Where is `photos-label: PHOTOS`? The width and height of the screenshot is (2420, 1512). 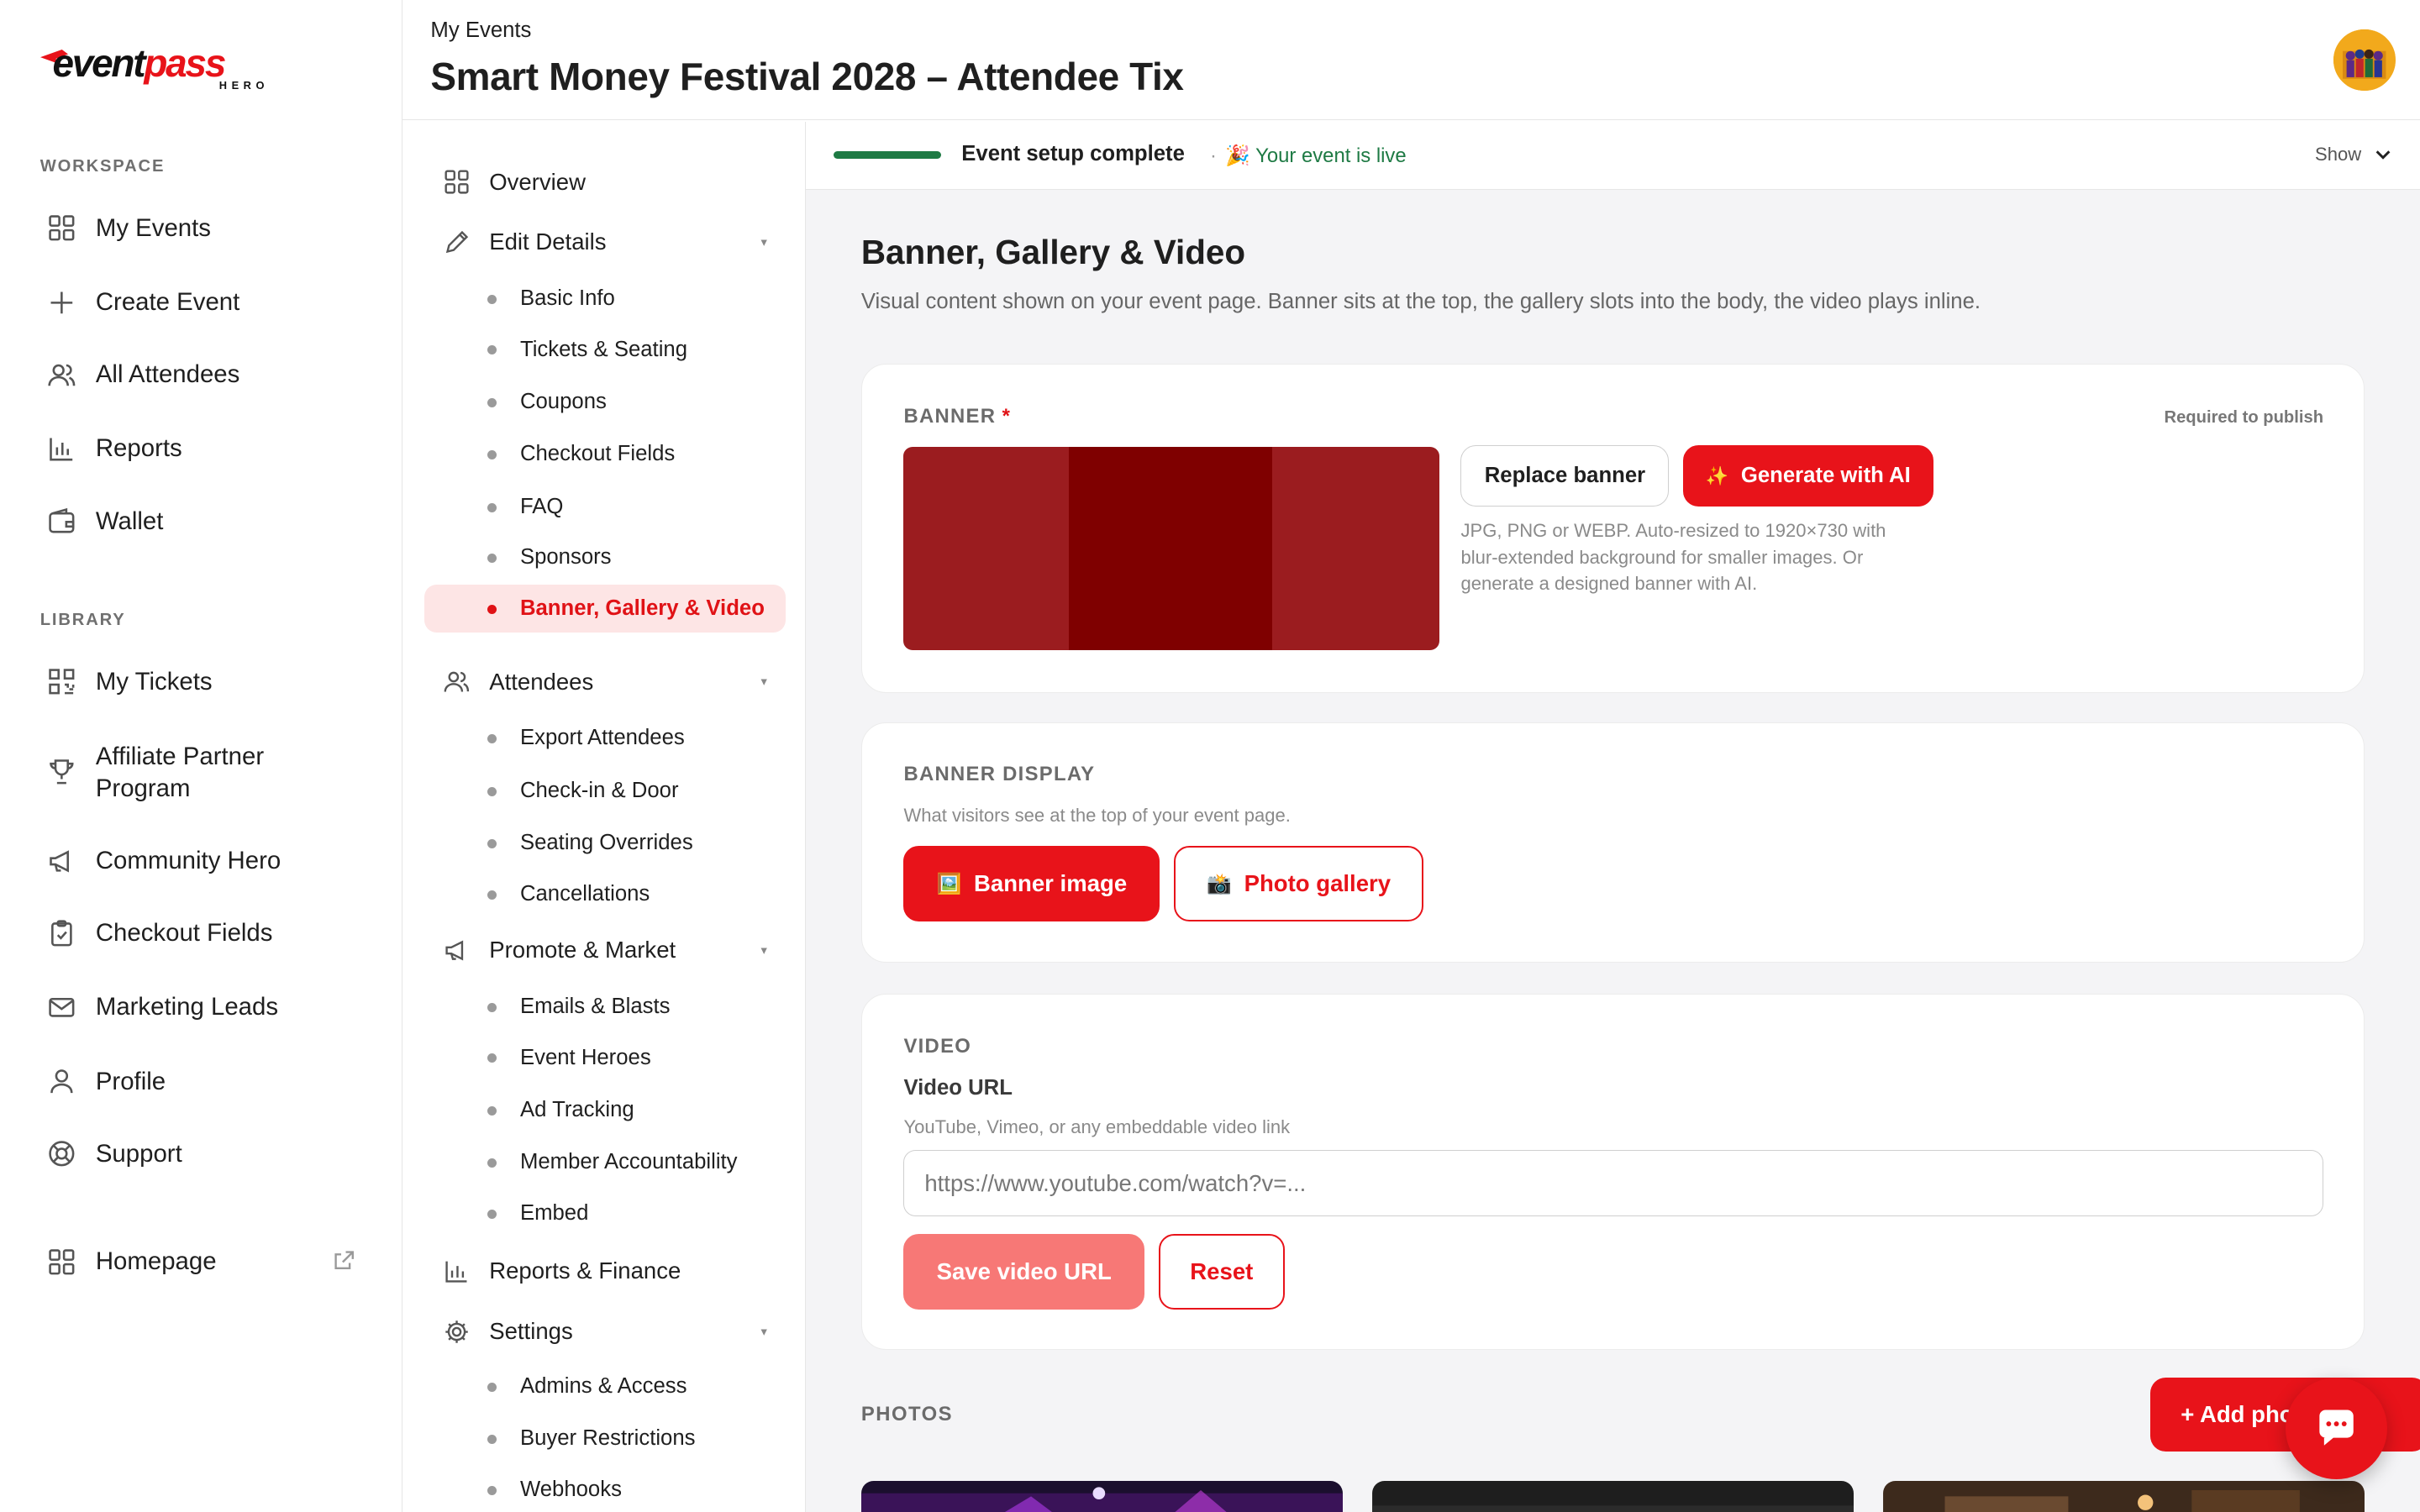 photos-label: PHOTOS is located at coordinates (906, 1413).